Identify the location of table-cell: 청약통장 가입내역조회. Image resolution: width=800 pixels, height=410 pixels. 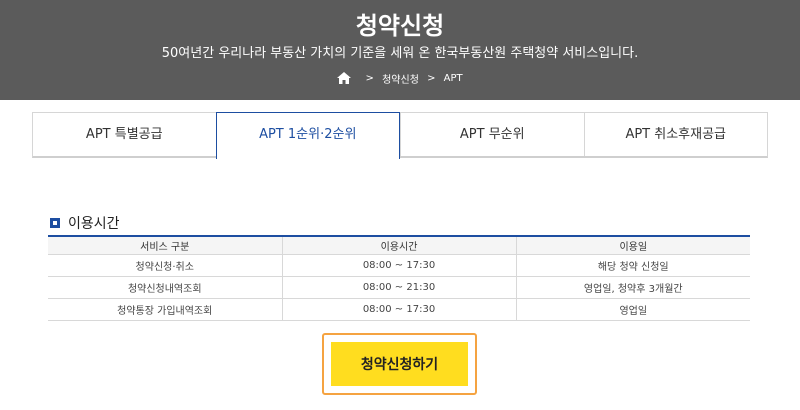
(165, 309).